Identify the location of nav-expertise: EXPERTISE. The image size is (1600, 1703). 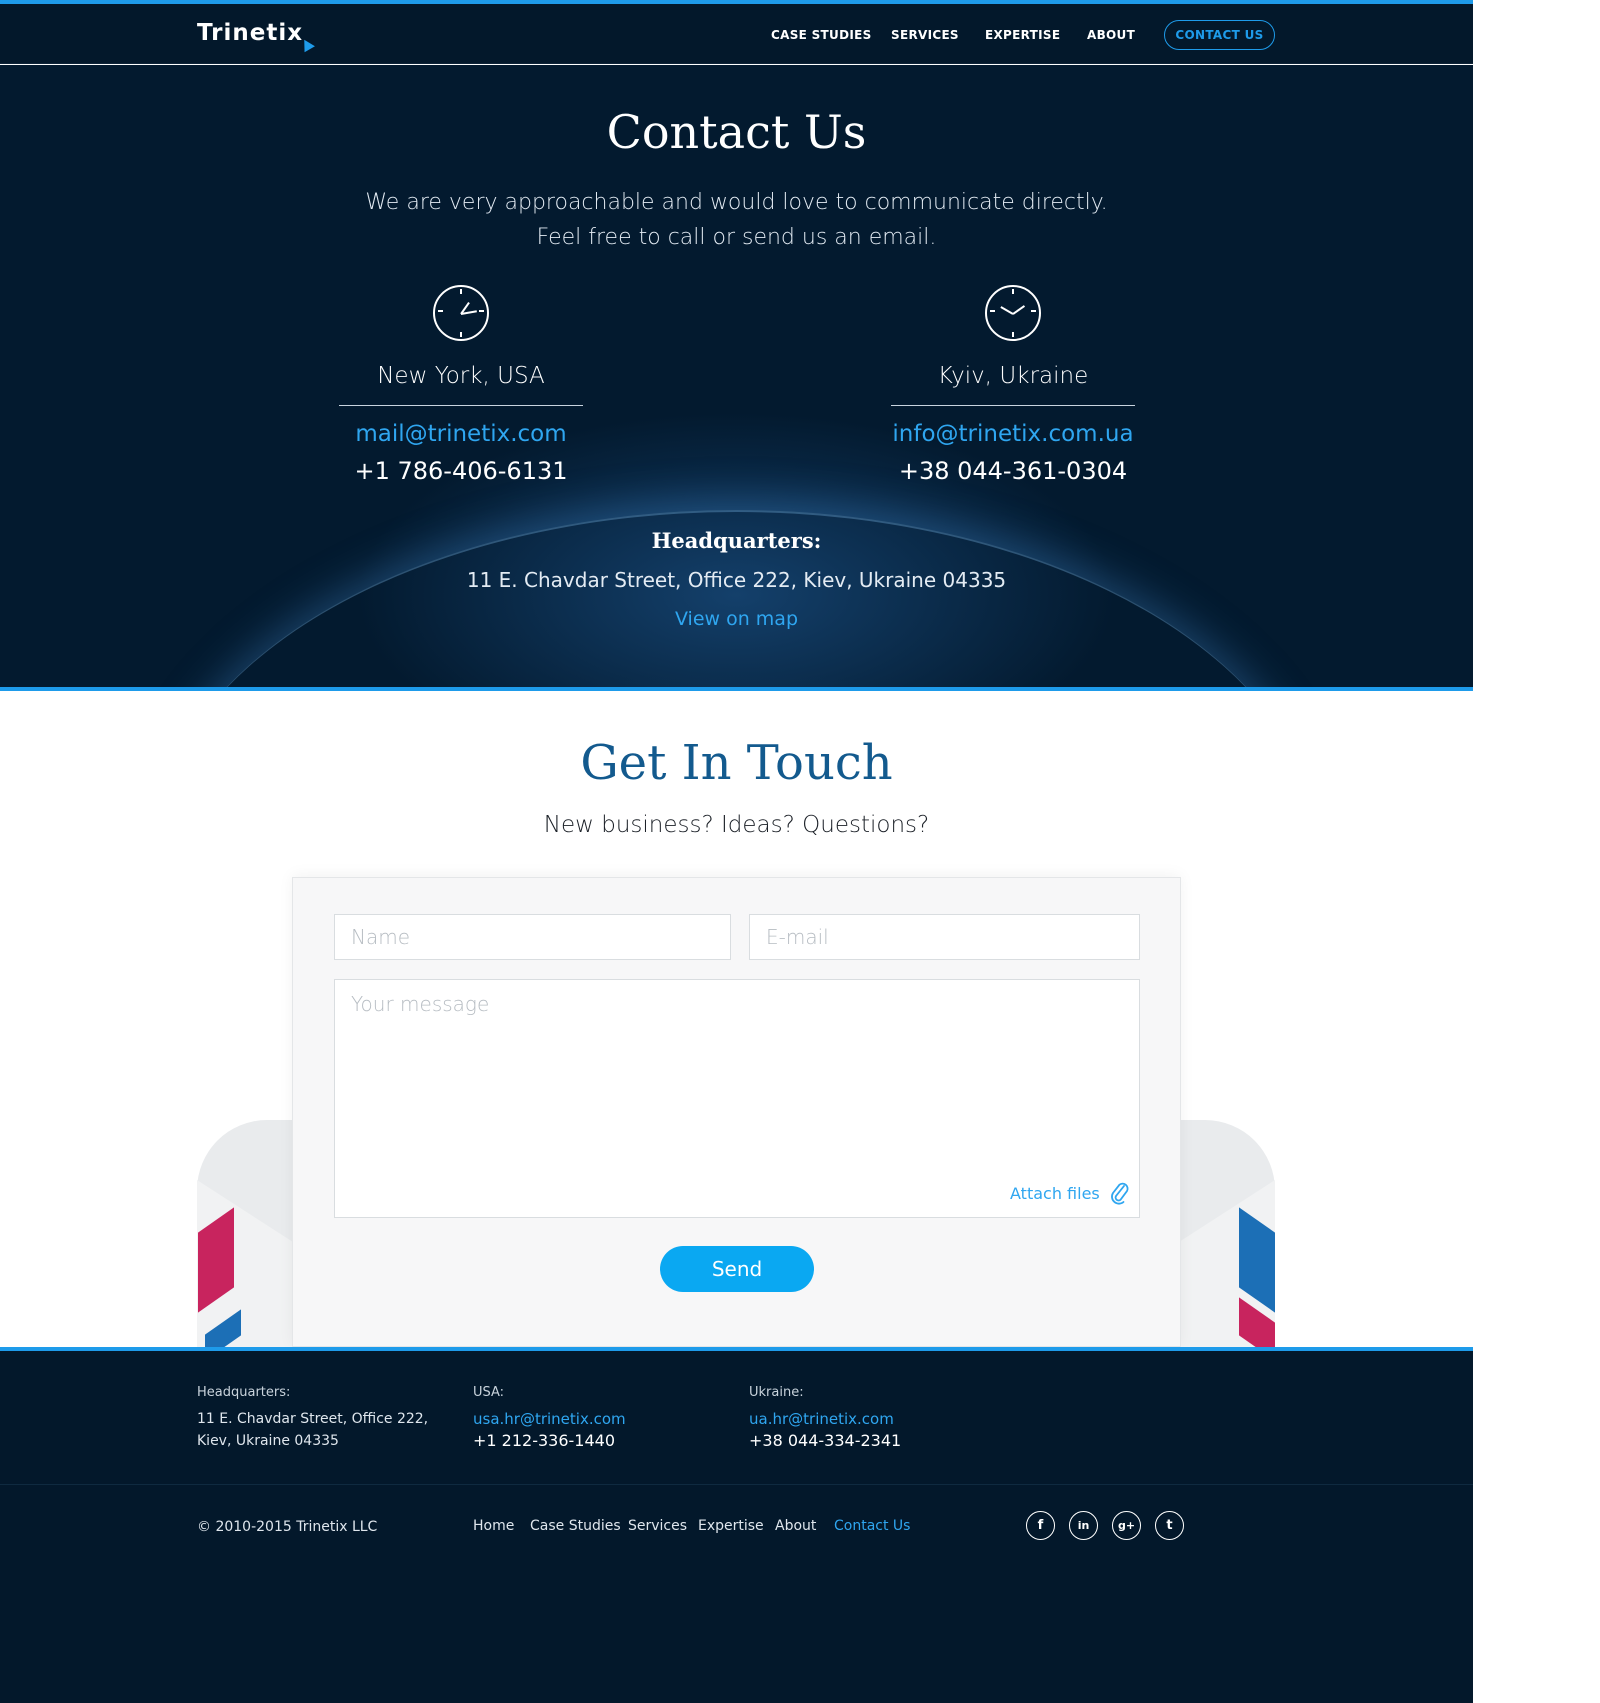
(1022, 35).